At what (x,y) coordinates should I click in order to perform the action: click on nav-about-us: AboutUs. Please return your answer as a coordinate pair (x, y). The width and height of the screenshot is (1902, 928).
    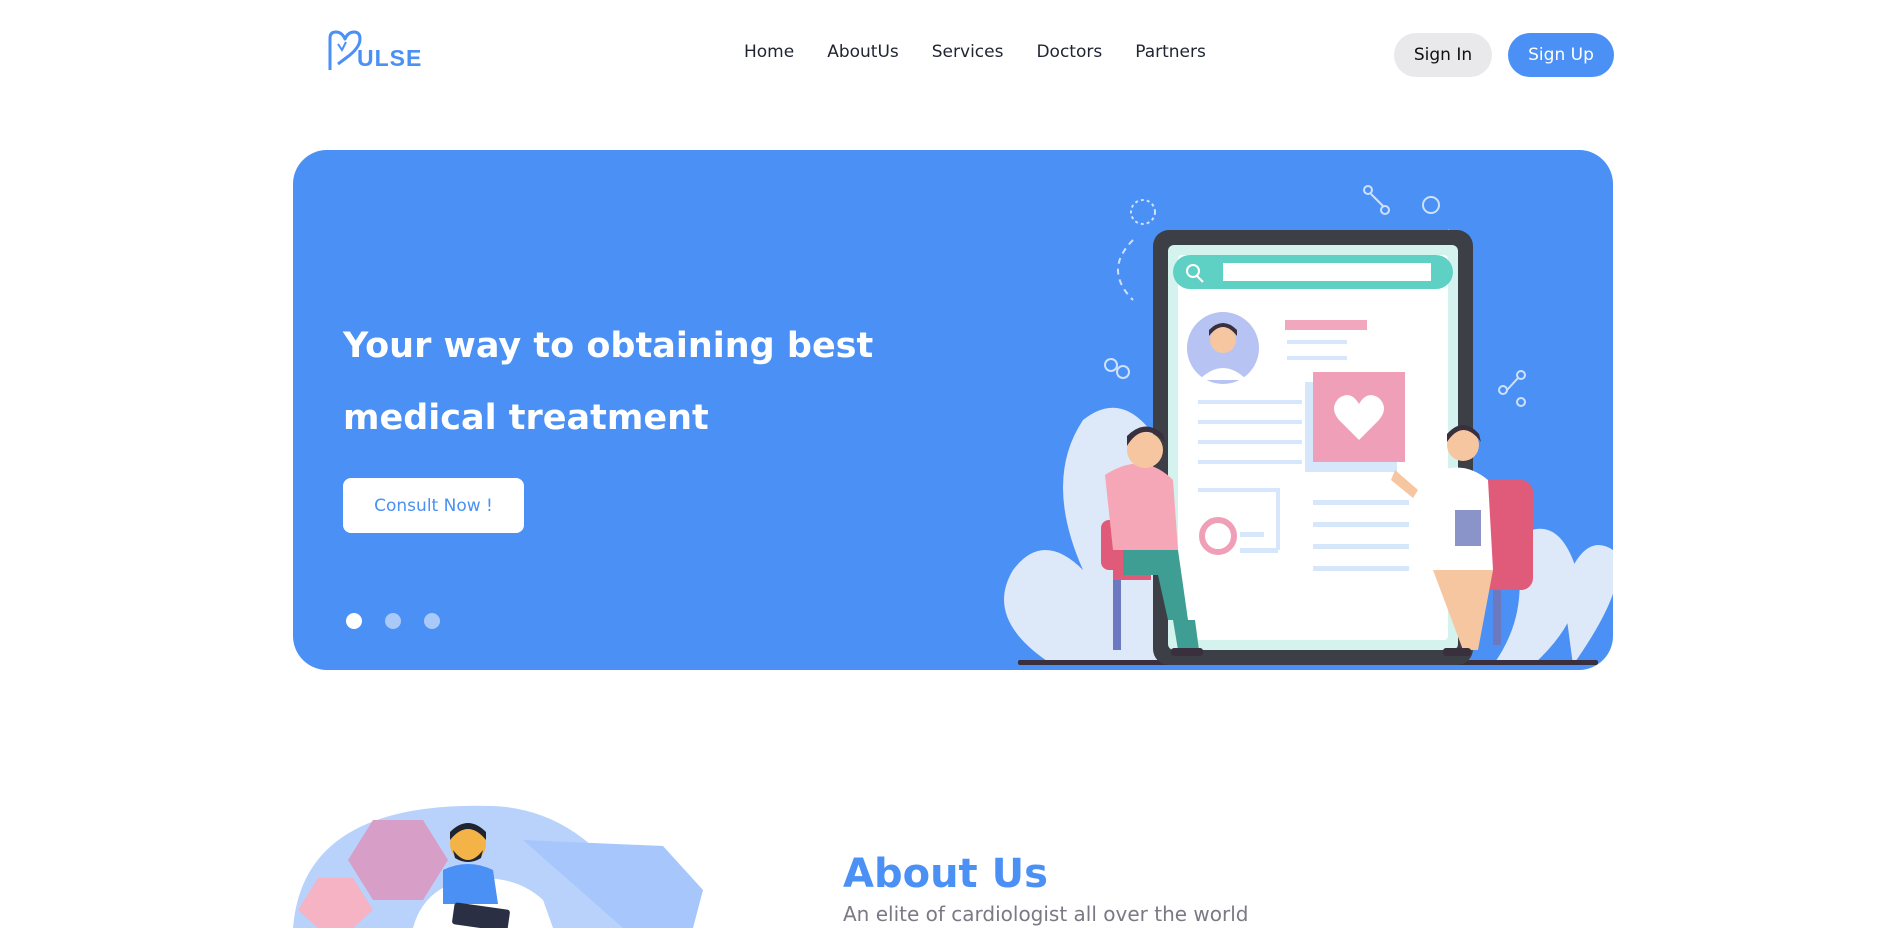
    Looking at the image, I should click on (863, 52).